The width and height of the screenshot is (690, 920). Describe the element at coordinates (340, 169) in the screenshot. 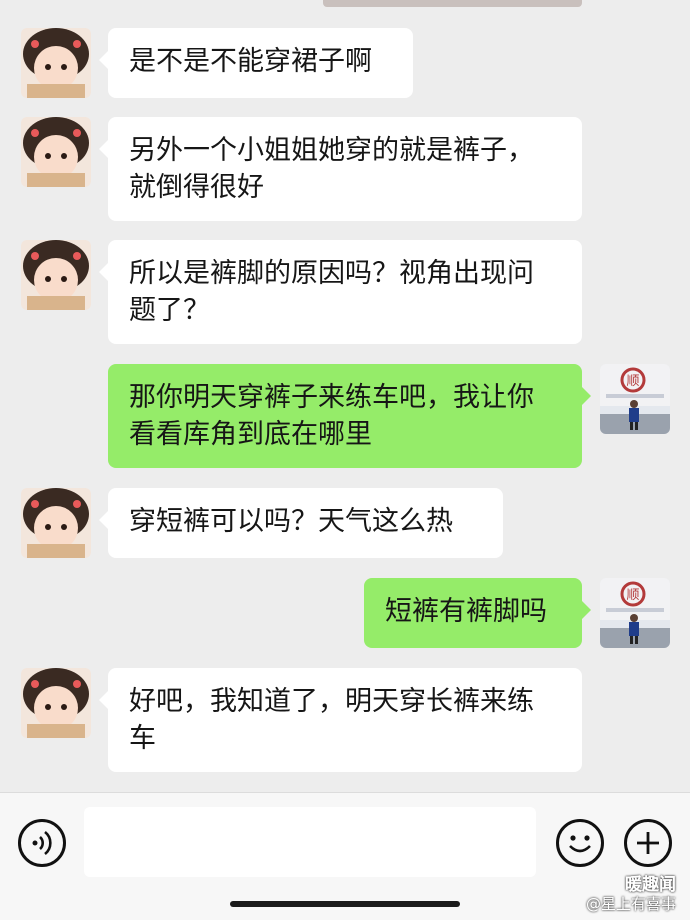

I see `message-bubble-received: 另外一个小姐姐她穿的就是裤子， 就倒得很好` at that location.